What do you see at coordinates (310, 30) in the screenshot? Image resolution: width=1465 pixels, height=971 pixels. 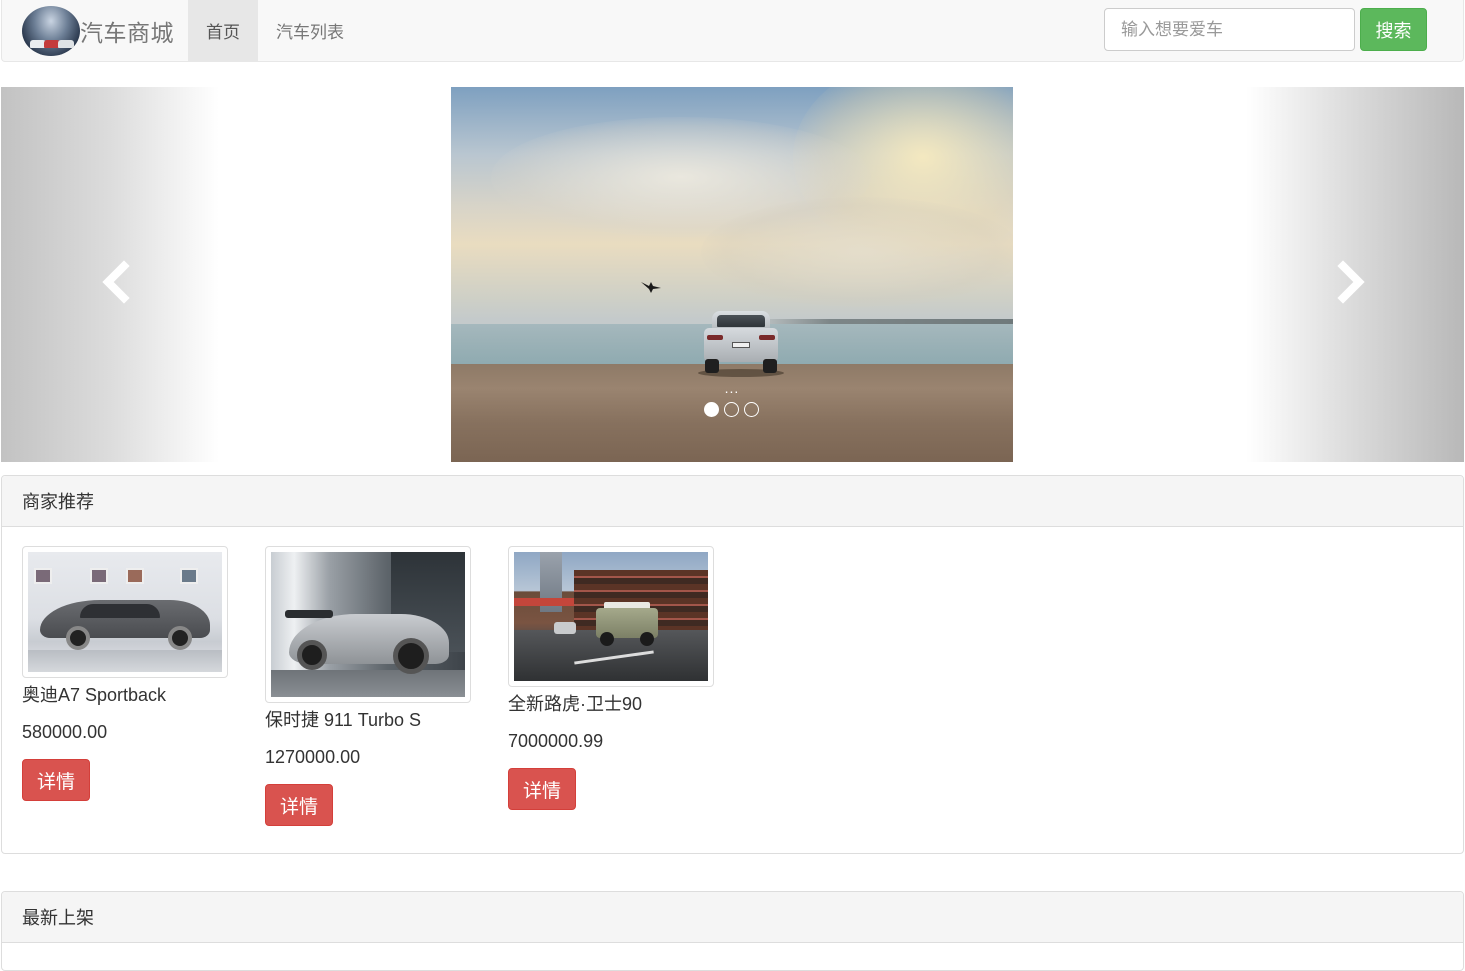 I see `nav-item-car-list: 汽车列表` at bounding box center [310, 30].